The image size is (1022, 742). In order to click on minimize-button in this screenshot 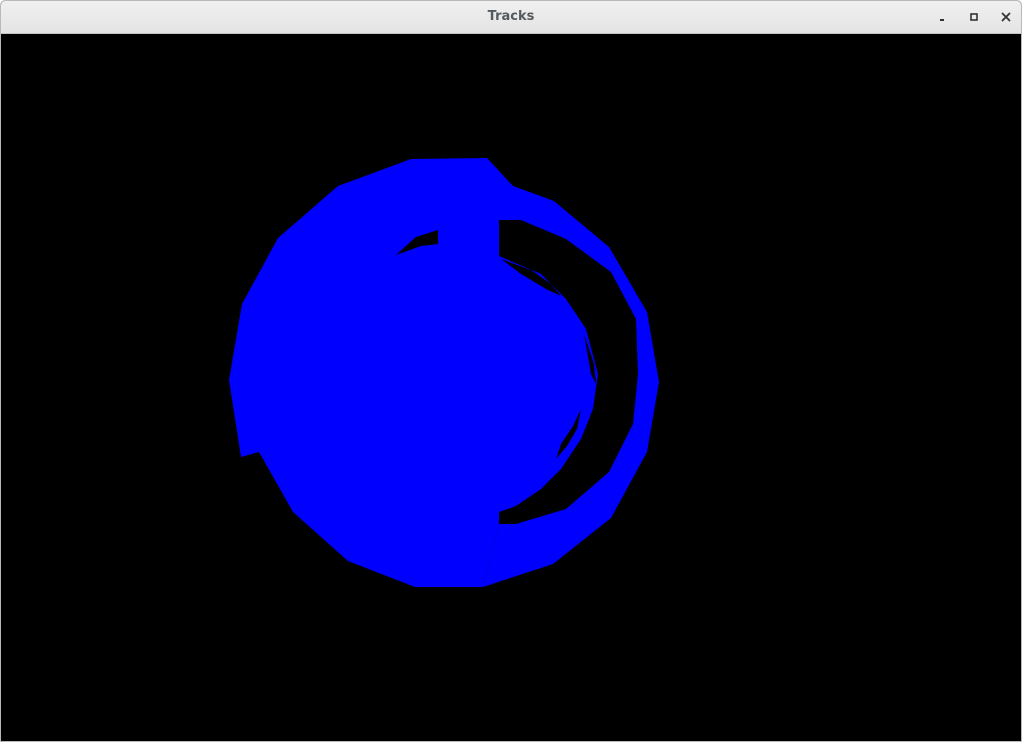, I will do `click(942, 17)`.